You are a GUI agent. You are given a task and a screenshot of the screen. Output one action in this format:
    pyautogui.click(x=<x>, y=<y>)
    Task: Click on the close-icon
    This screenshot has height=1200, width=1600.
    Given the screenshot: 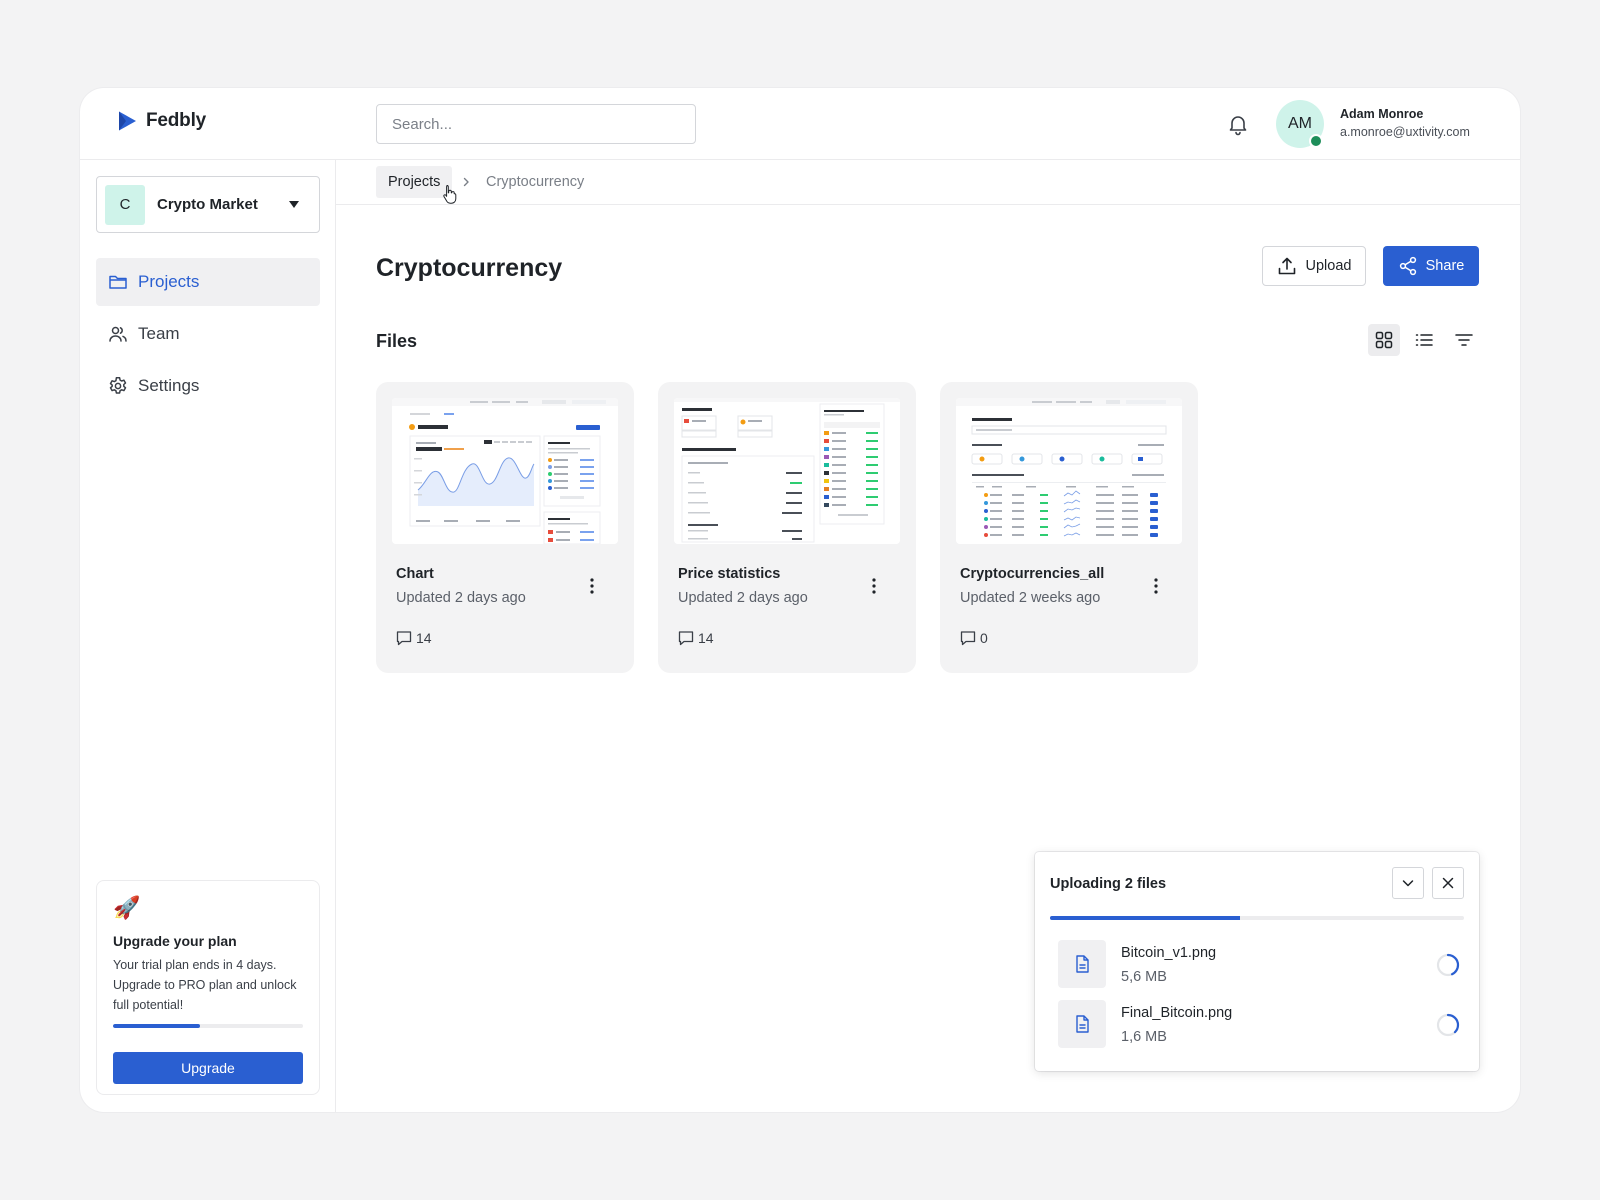 What is the action you would take?
    pyautogui.click(x=1448, y=883)
    